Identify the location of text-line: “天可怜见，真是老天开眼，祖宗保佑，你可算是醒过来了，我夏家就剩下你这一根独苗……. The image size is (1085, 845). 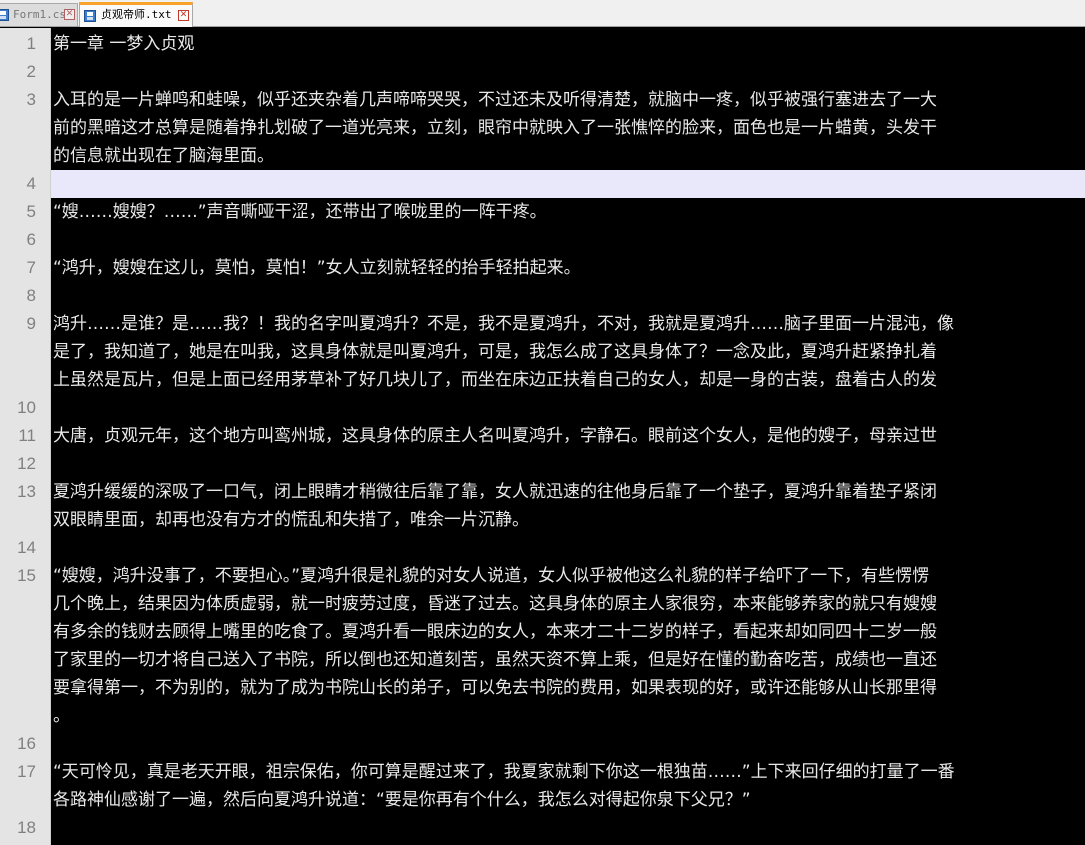
(504, 772).